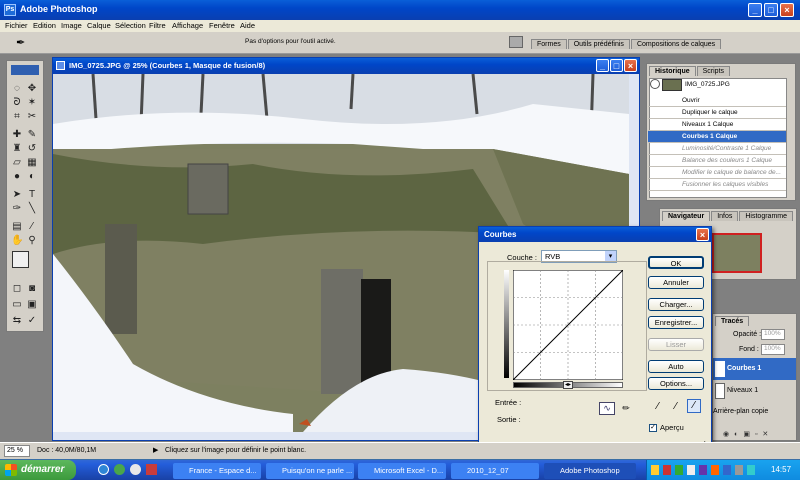  I want to click on foreground-color-swatch, so click(20, 259).